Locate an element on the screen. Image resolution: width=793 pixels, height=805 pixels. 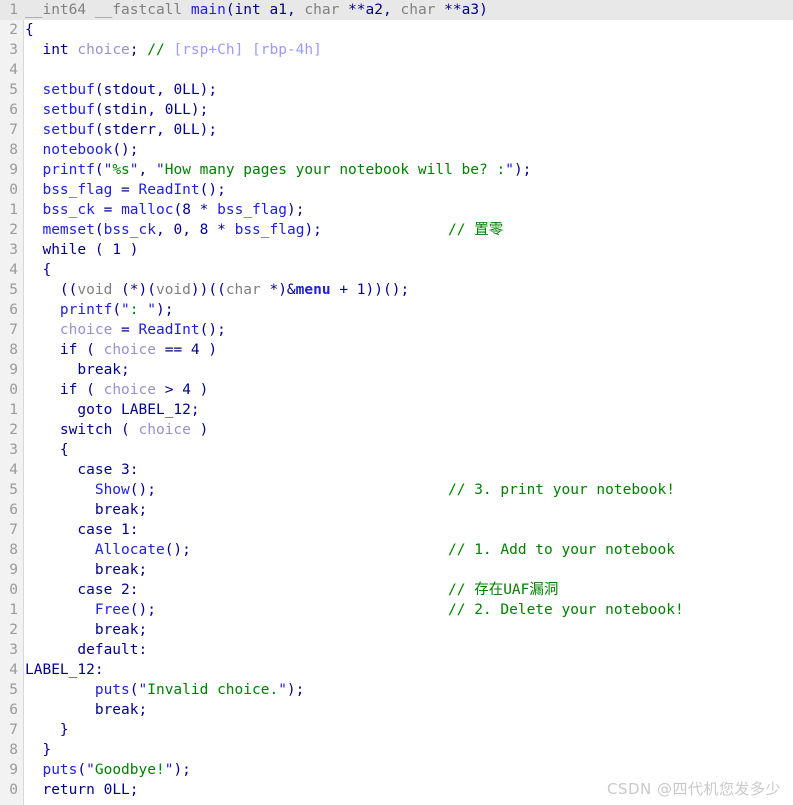
code-text: Free(); is located at coordinates (90, 610).